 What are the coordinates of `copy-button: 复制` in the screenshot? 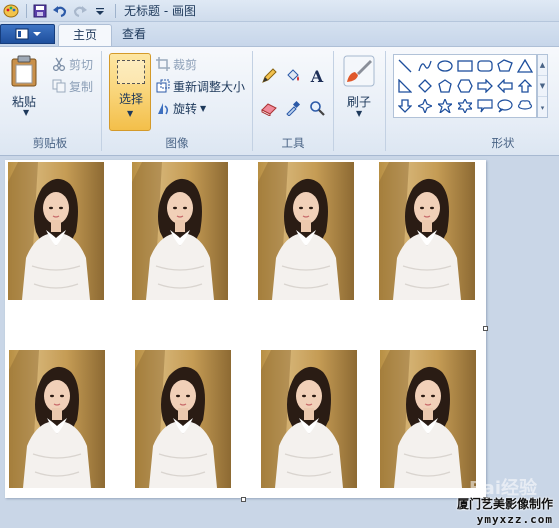 It's located at (72, 86).